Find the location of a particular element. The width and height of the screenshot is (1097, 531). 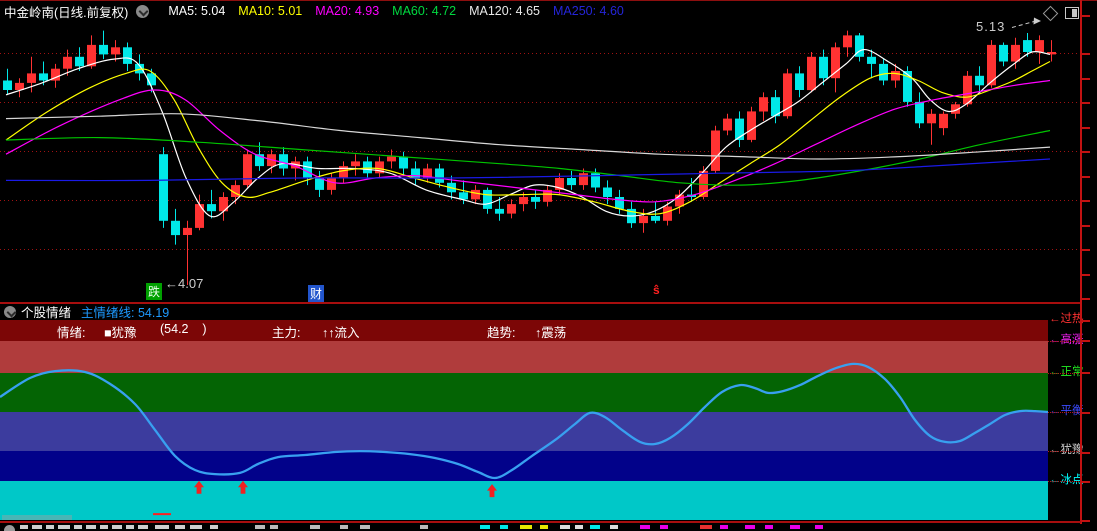

faint-artifact is located at coordinates (37, 517).